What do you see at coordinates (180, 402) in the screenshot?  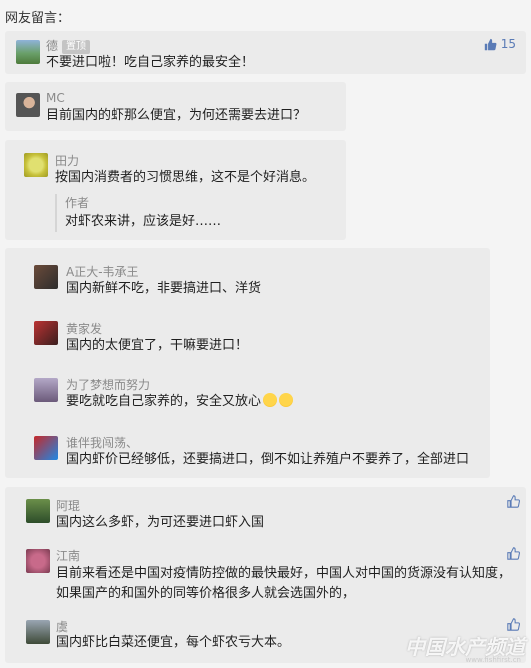 I see `comment-text: 要吃就吃自己家养的，安全又放心` at bounding box center [180, 402].